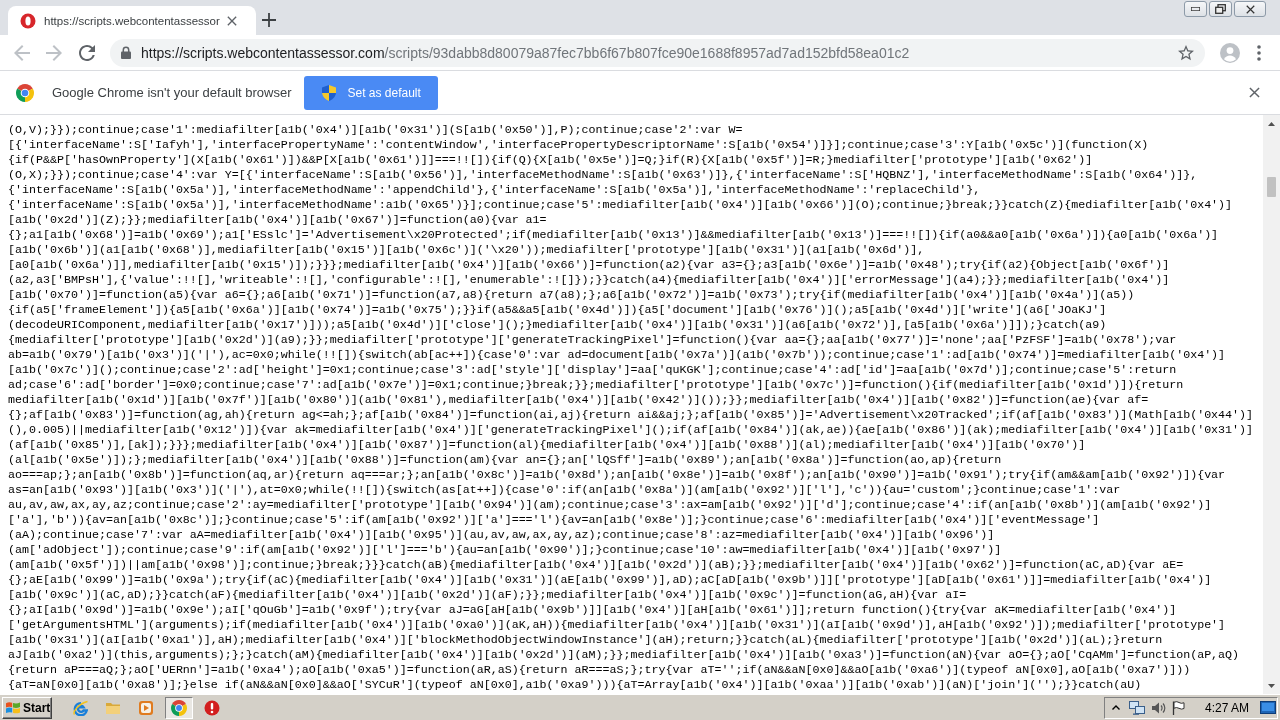 Image resolution: width=1280 pixels, height=720 pixels. What do you see at coordinates (617, 625) in the screenshot?
I see `code-line: ['getArgumentsHTML'](arguments);if(mediafilter[a1b('0x4')][a1b('0xa0')](aK,aH)){mediafilter[a1b('0x4')][a1b('0x31')](aI[a1b('0x9d')],aH[a1b('0x92')]);mediafilter['prototype']` at bounding box center [617, 625].